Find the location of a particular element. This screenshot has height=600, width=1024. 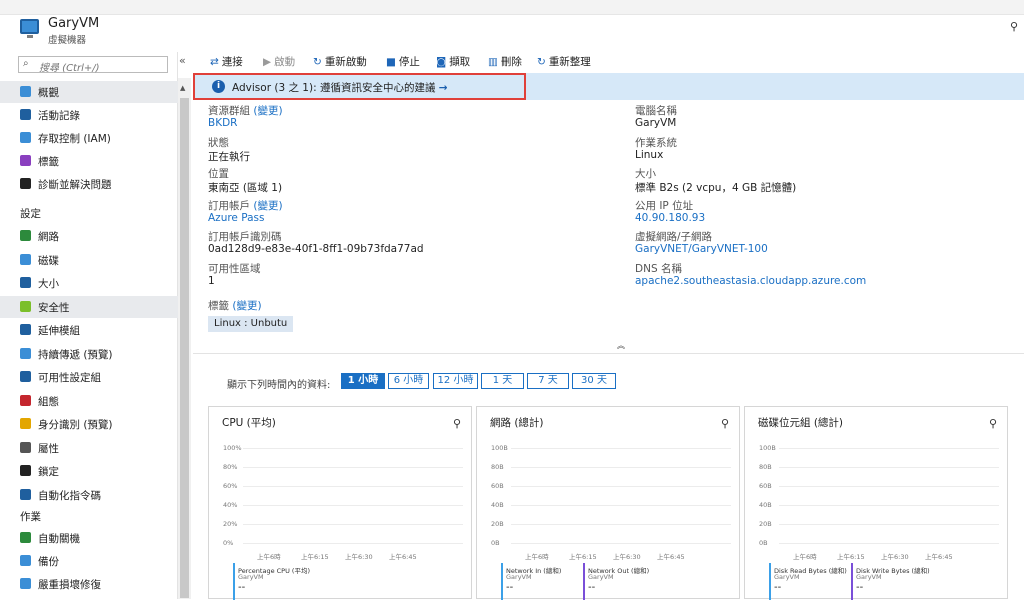

essential-value: 東南亞 (區域 1) is located at coordinates (245, 188).